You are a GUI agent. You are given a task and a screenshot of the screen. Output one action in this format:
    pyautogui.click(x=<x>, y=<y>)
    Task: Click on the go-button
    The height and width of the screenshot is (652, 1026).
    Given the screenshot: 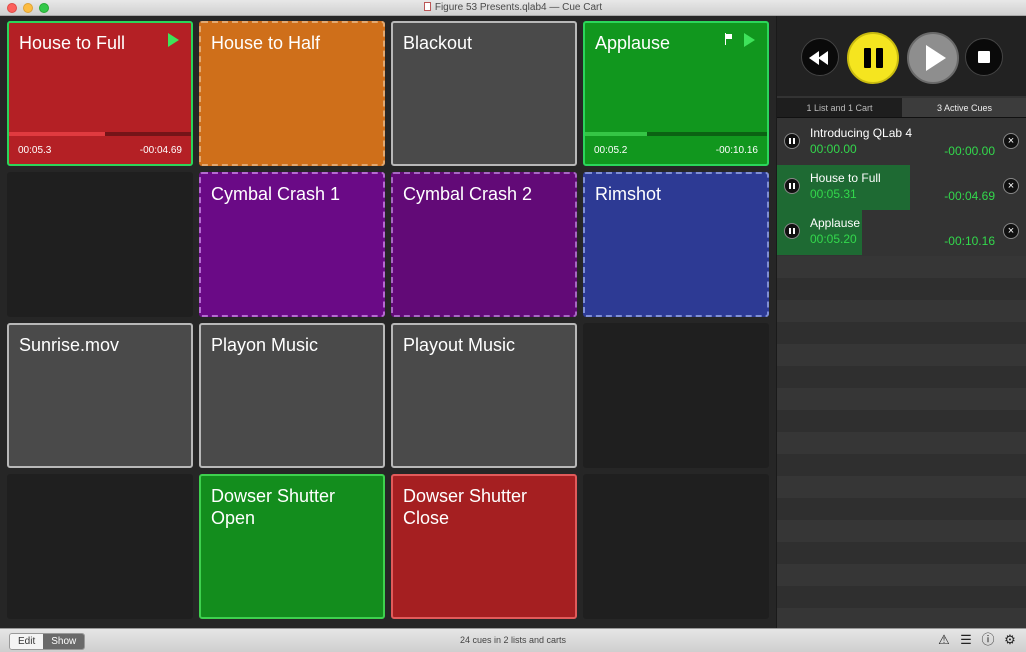 What is the action you would take?
    pyautogui.click(x=933, y=58)
    